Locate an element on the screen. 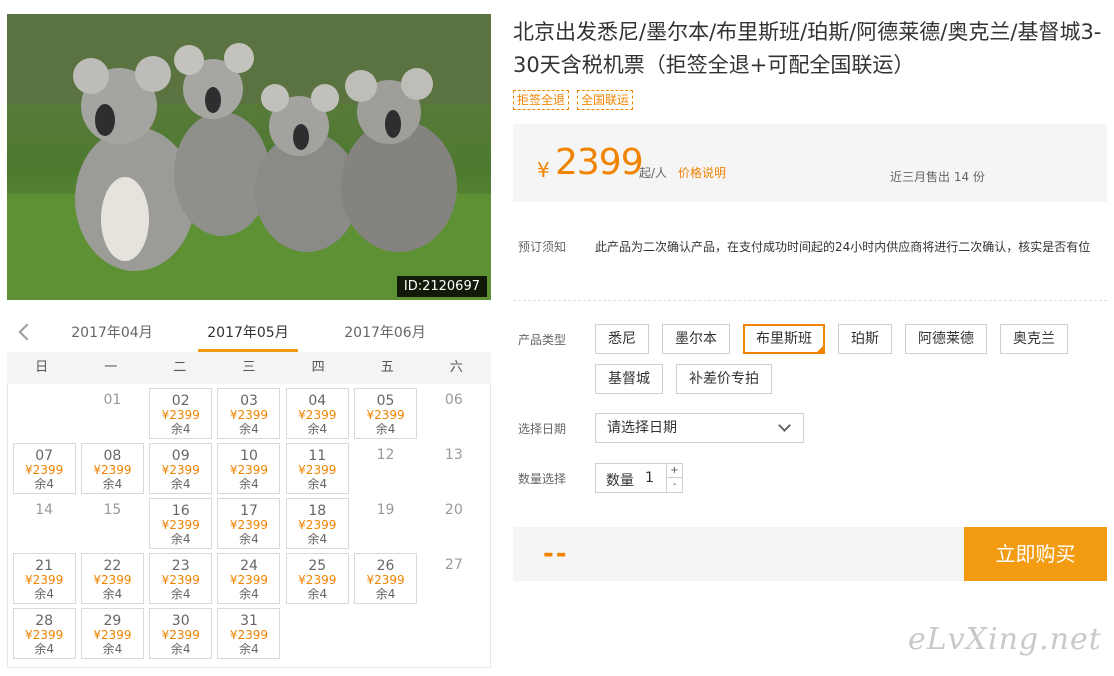 Image resolution: width=1114 pixels, height=676 pixels. calendar-day-number: 02 is located at coordinates (180, 401).